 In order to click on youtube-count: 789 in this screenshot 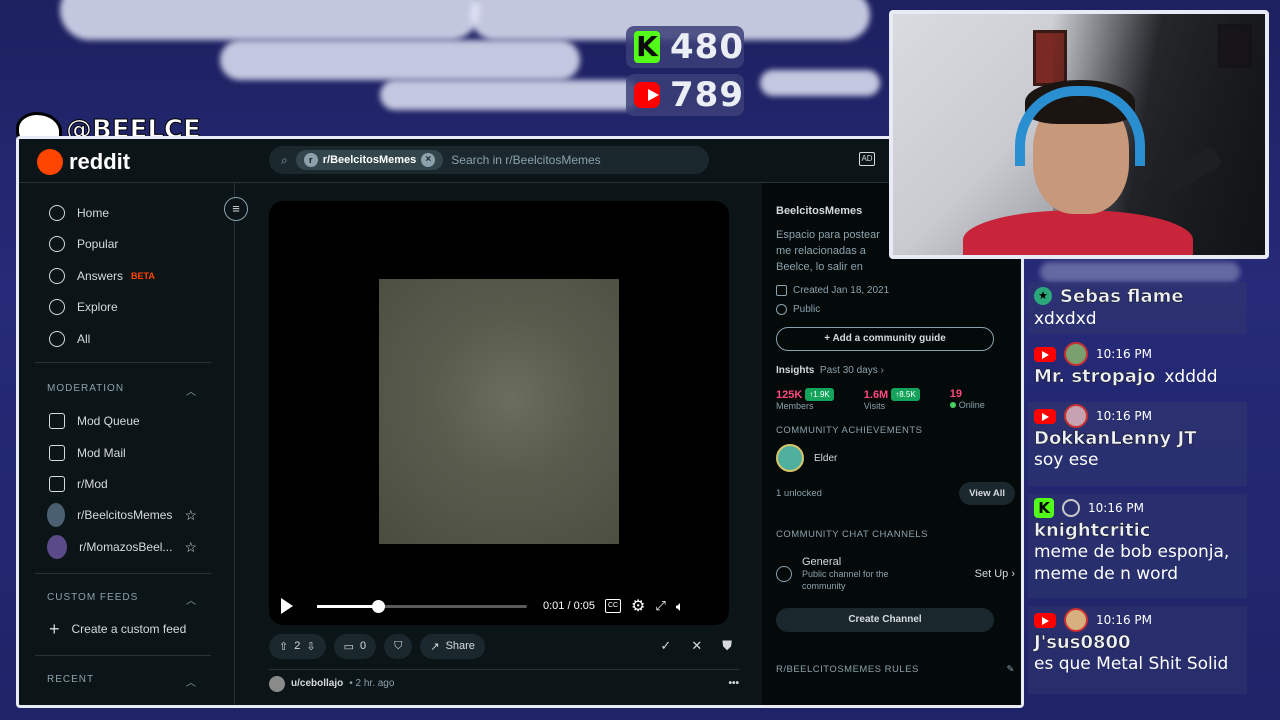, I will do `click(707, 95)`.